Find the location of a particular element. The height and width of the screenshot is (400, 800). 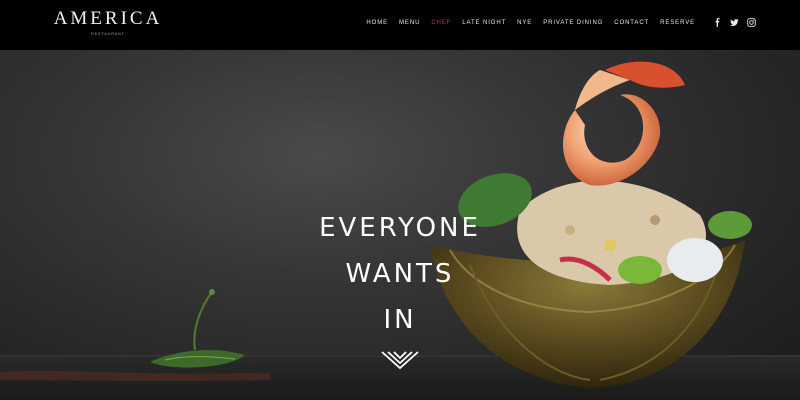

chevron-down-icon is located at coordinates (400, 360).